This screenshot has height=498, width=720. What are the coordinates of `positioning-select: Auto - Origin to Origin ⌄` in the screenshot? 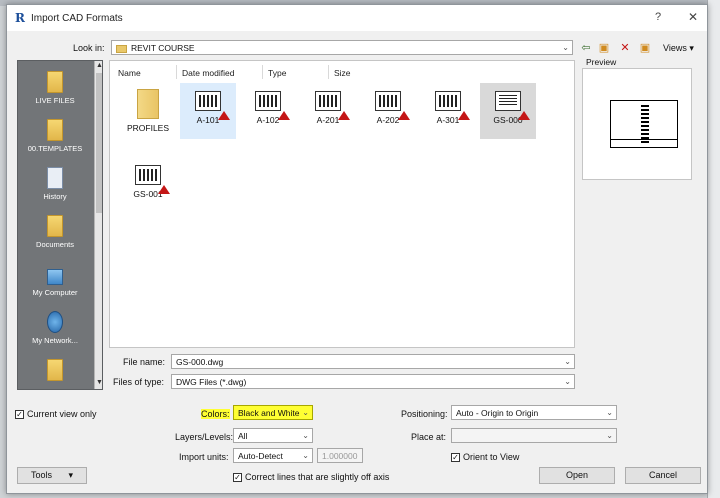 It's located at (534, 412).